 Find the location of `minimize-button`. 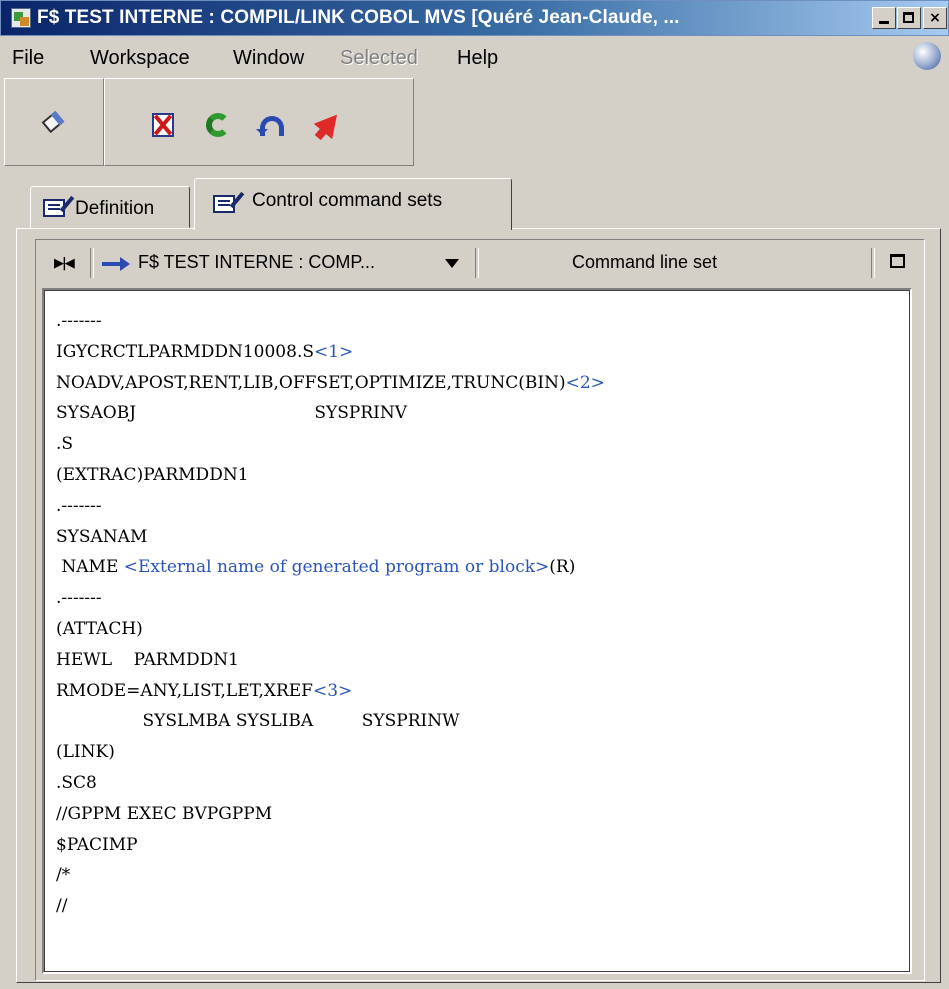

minimize-button is located at coordinates (884, 18).